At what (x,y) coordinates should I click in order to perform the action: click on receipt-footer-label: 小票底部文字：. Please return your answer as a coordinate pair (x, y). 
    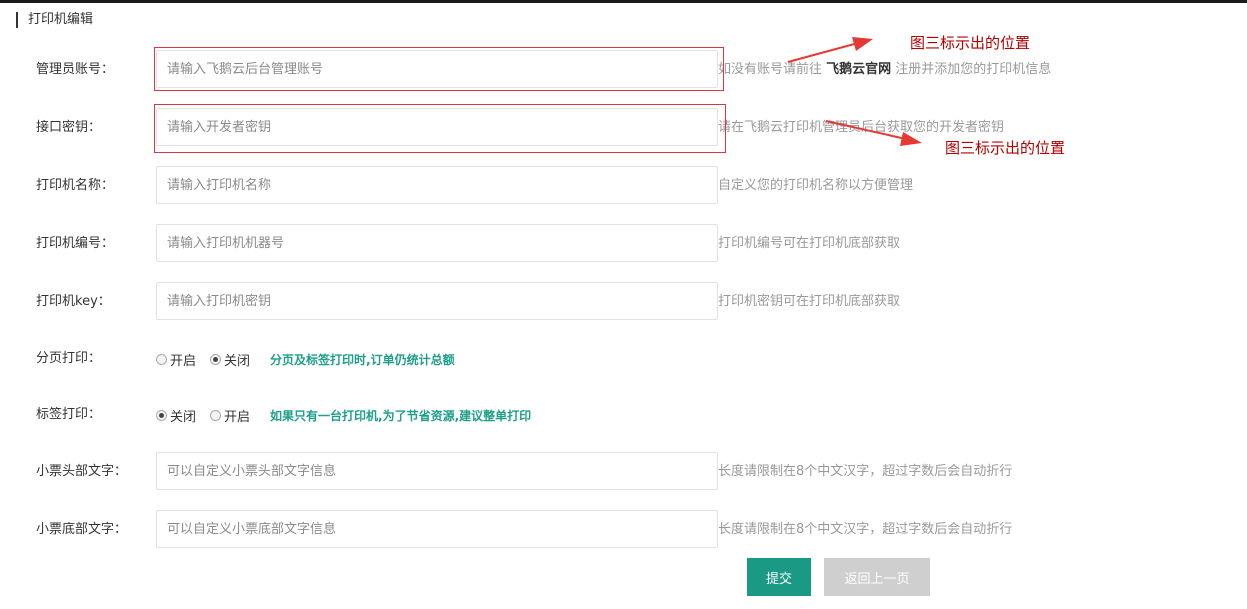
    Looking at the image, I should click on (82, 529).